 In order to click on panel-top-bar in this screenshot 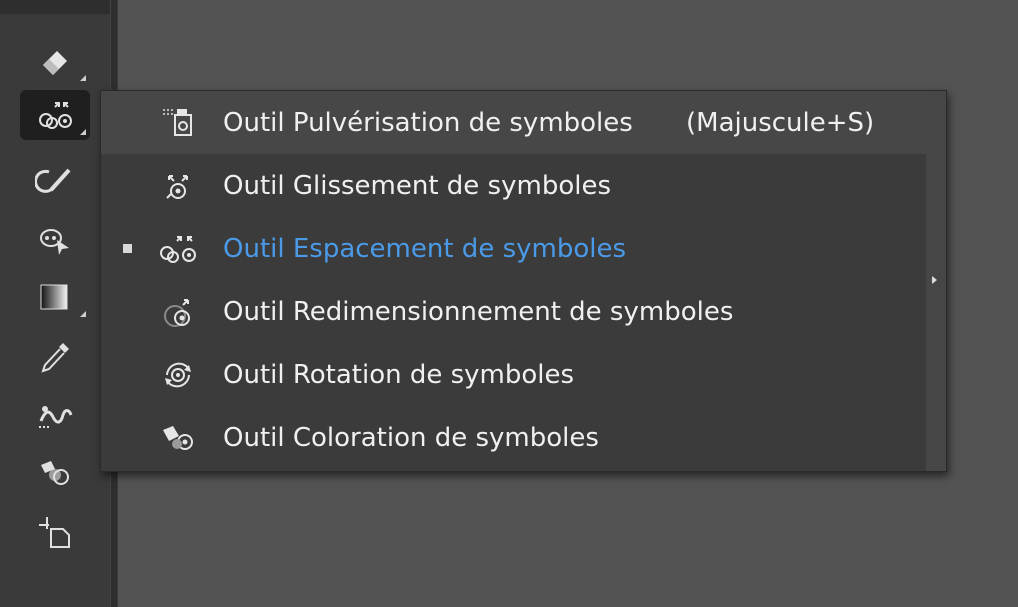, I will do `click(55, 7)`.